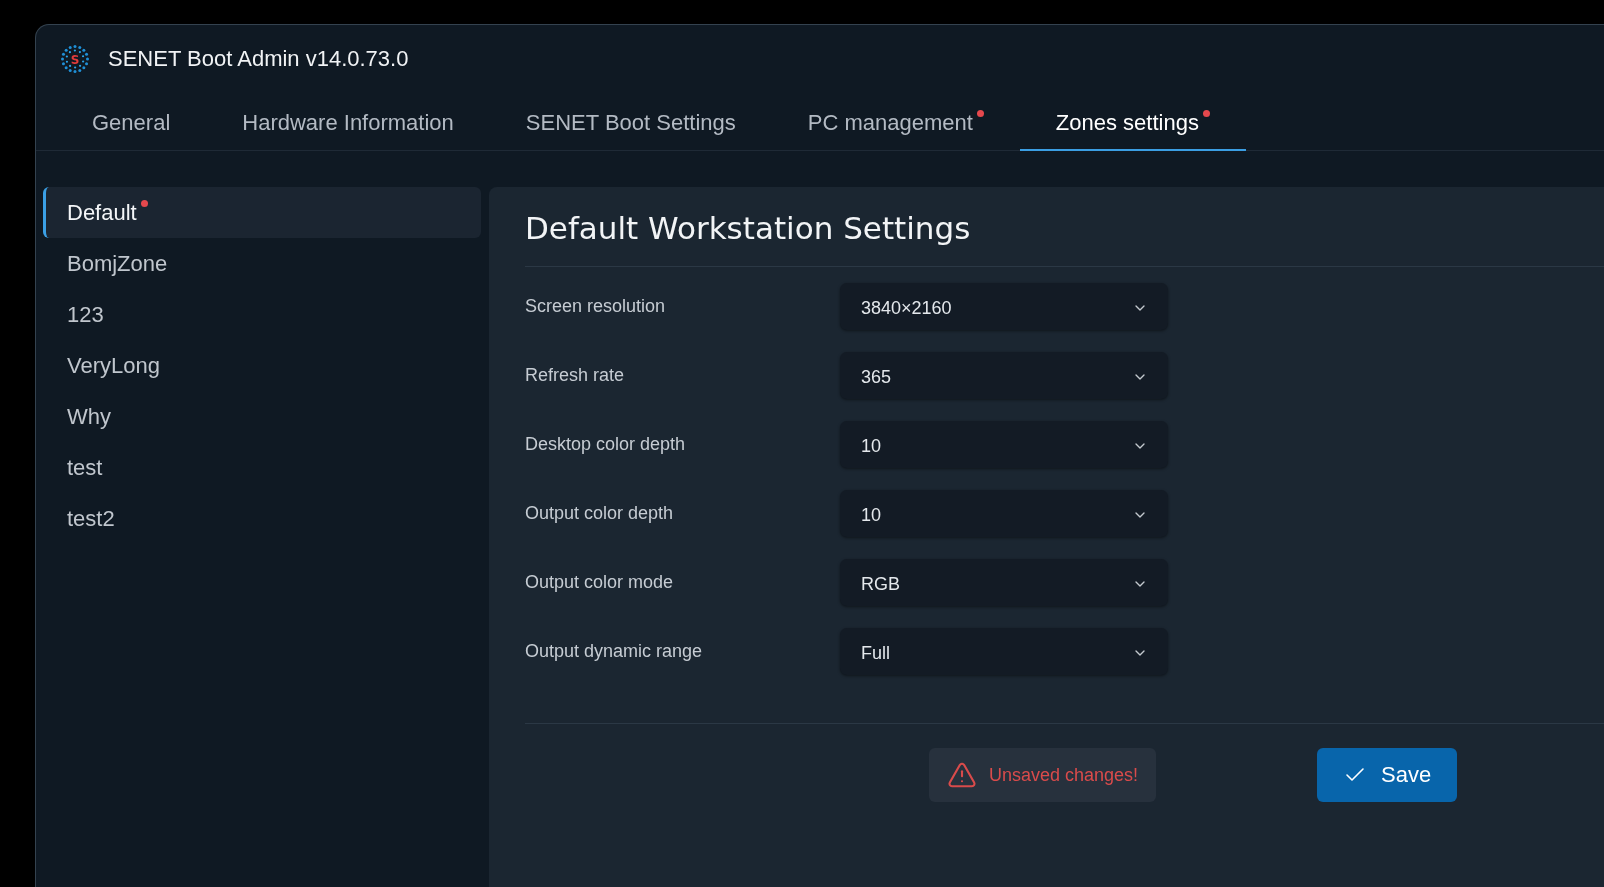  Describe the element at coordinates (895, 121) in the screenshot. I see `tab: PC management` at that location.